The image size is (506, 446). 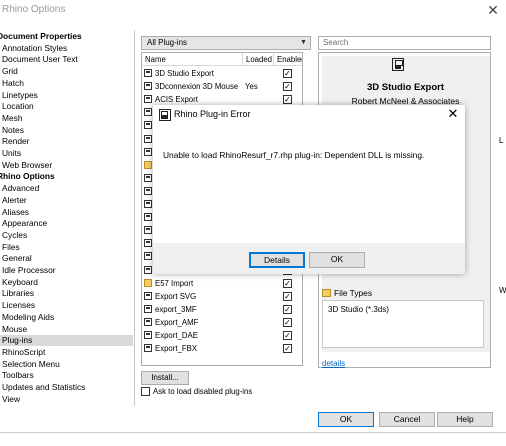 What do you see at coordinates (222, 335) in the screenshot?
I see `table-row: Export_DAE ✓` at bounding box center [222, 335].